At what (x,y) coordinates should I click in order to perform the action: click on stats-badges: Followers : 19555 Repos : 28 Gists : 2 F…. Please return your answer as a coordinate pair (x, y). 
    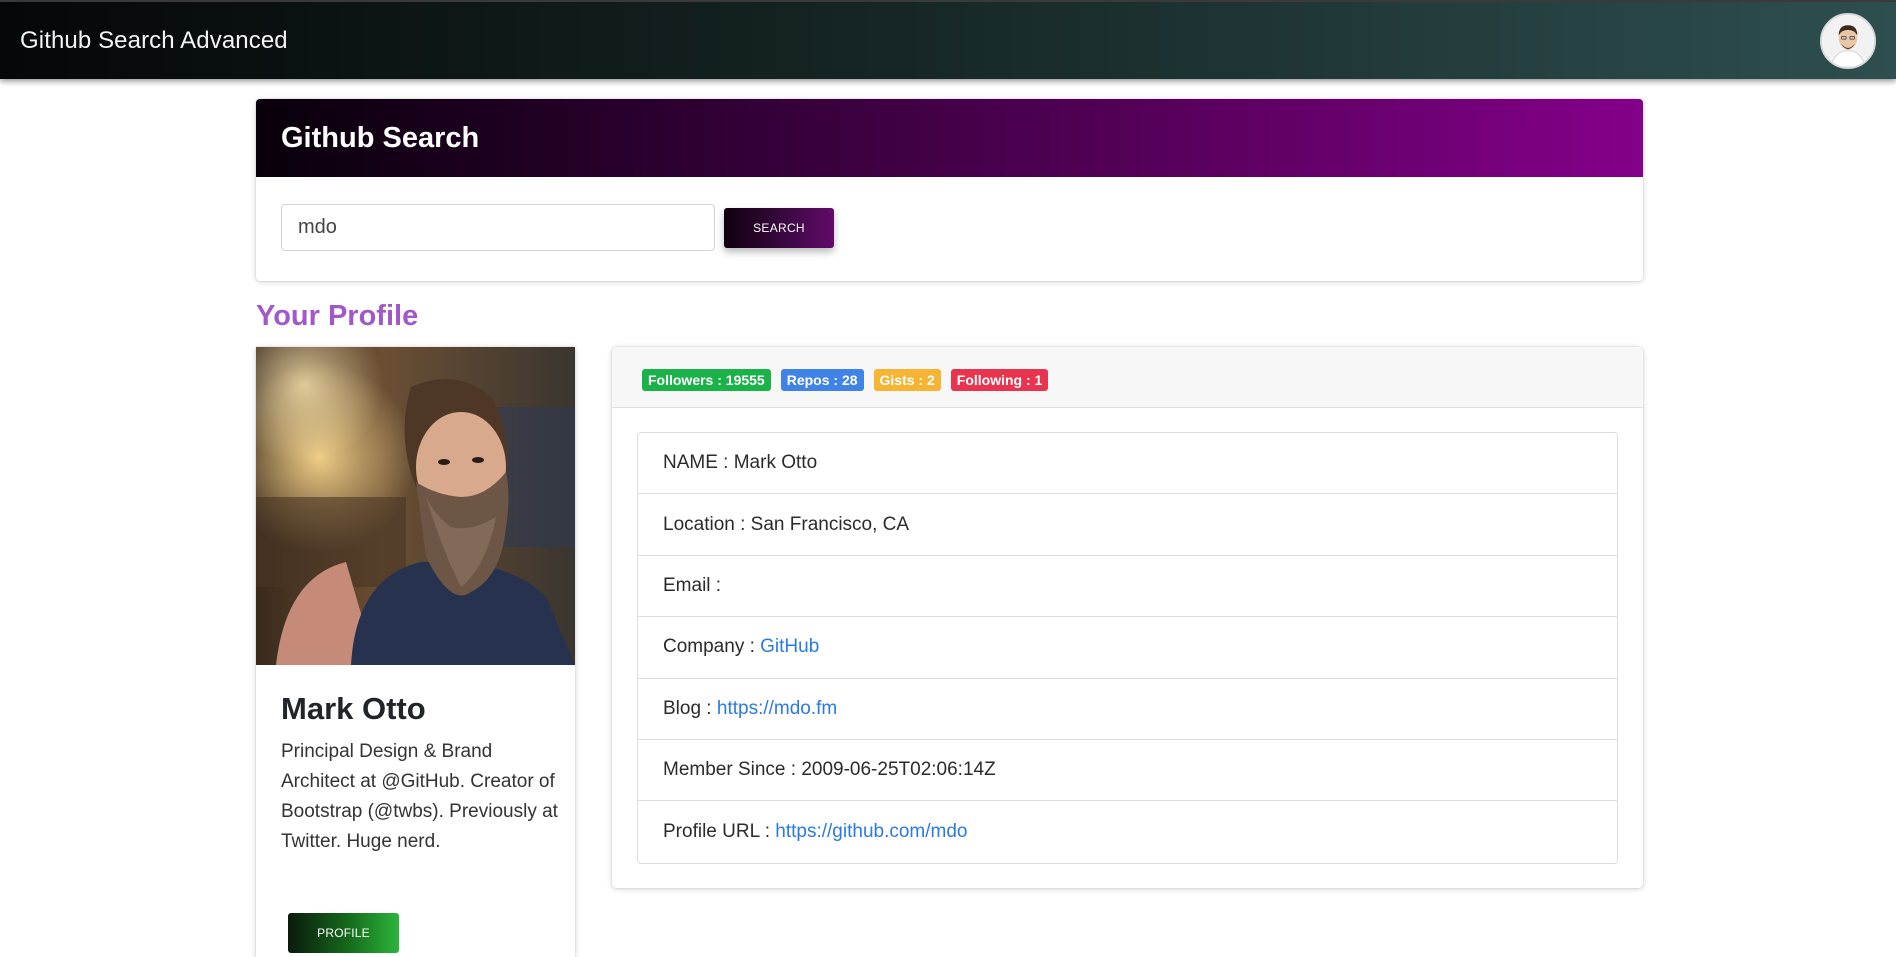
    Looking at the image, I should click on (1127, 377).